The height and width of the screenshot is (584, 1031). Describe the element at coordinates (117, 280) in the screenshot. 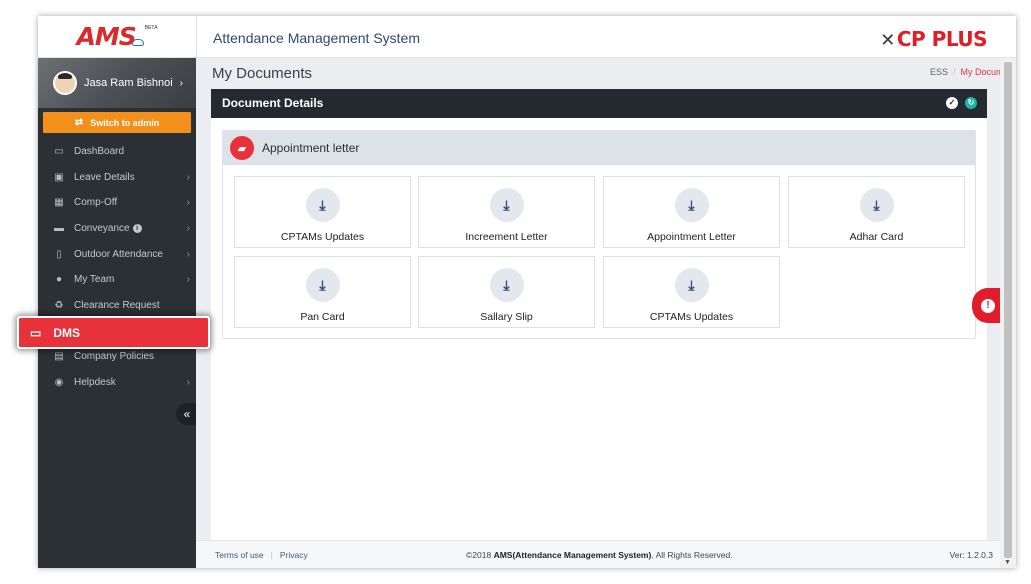

I see `sidebar-item-my-team: ● My Team ›` at that location.